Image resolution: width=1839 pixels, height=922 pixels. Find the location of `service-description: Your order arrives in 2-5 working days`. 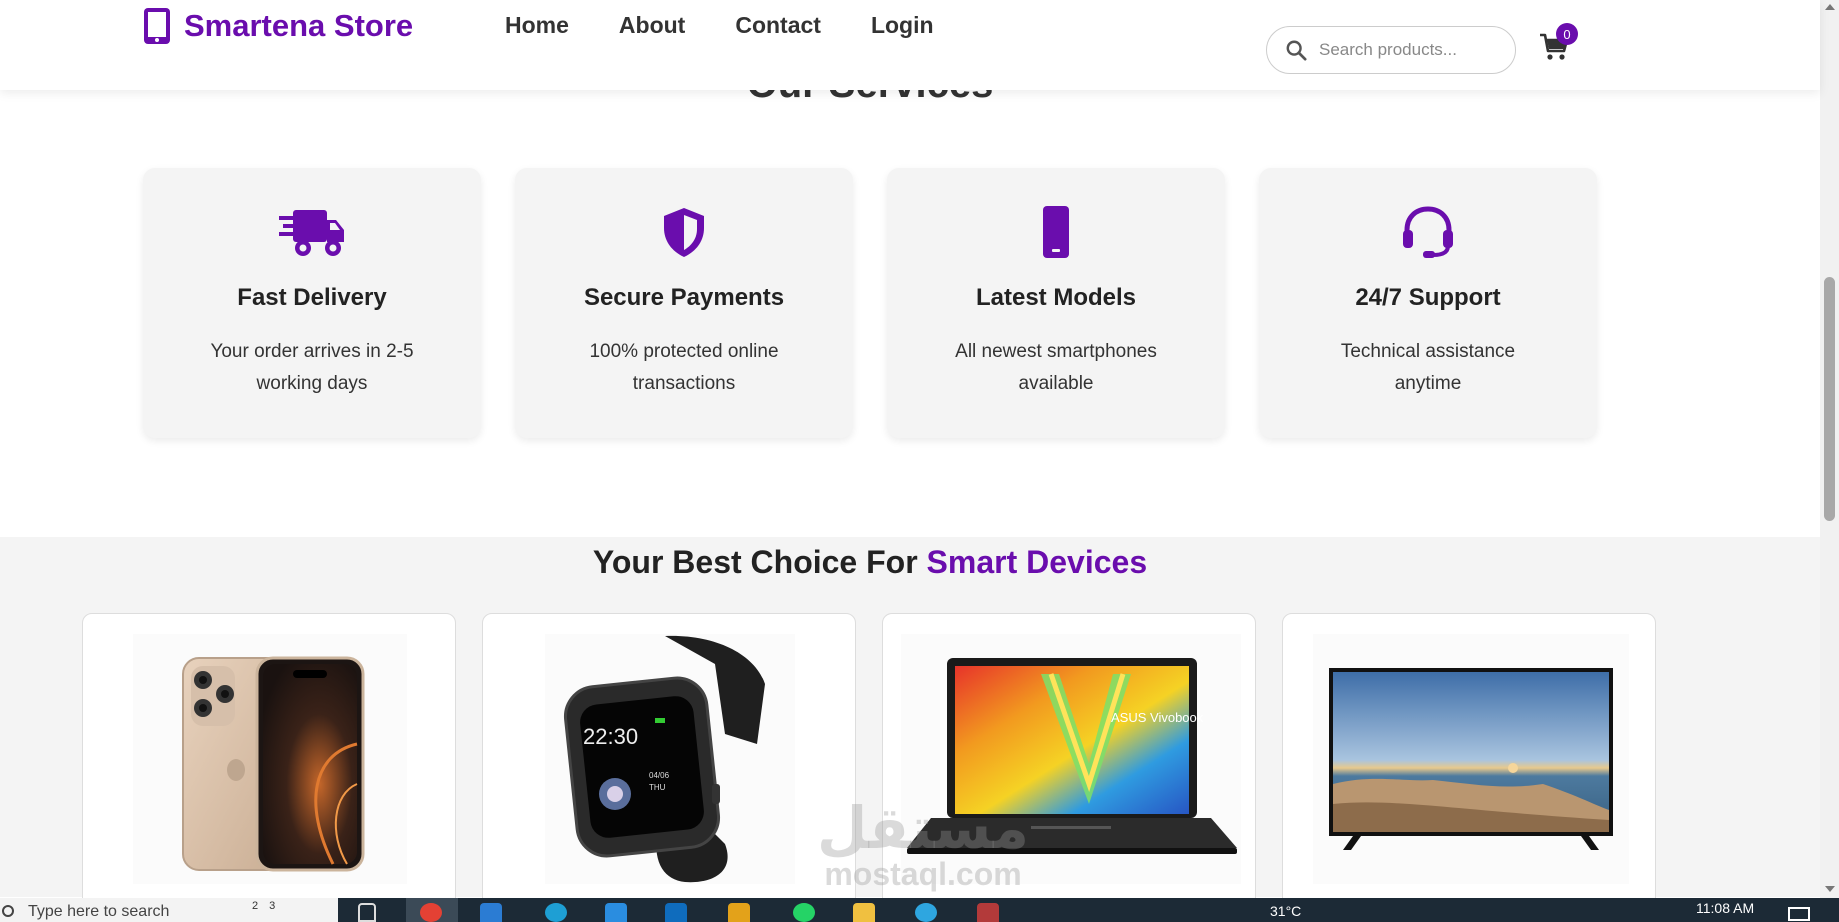

service-description: Your order arrives in 2-5 working days is located at coordinates (312, 367).